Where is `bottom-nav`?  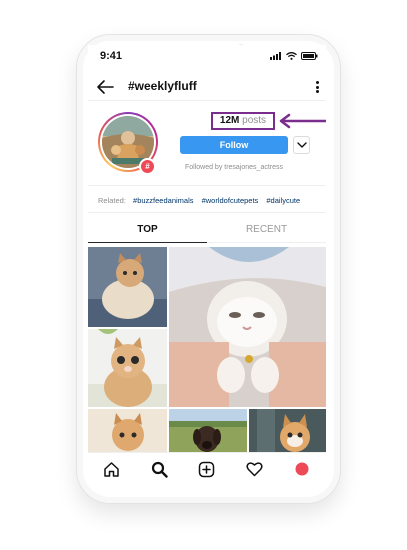 bottom-nav is located at coordinates (207, 468).